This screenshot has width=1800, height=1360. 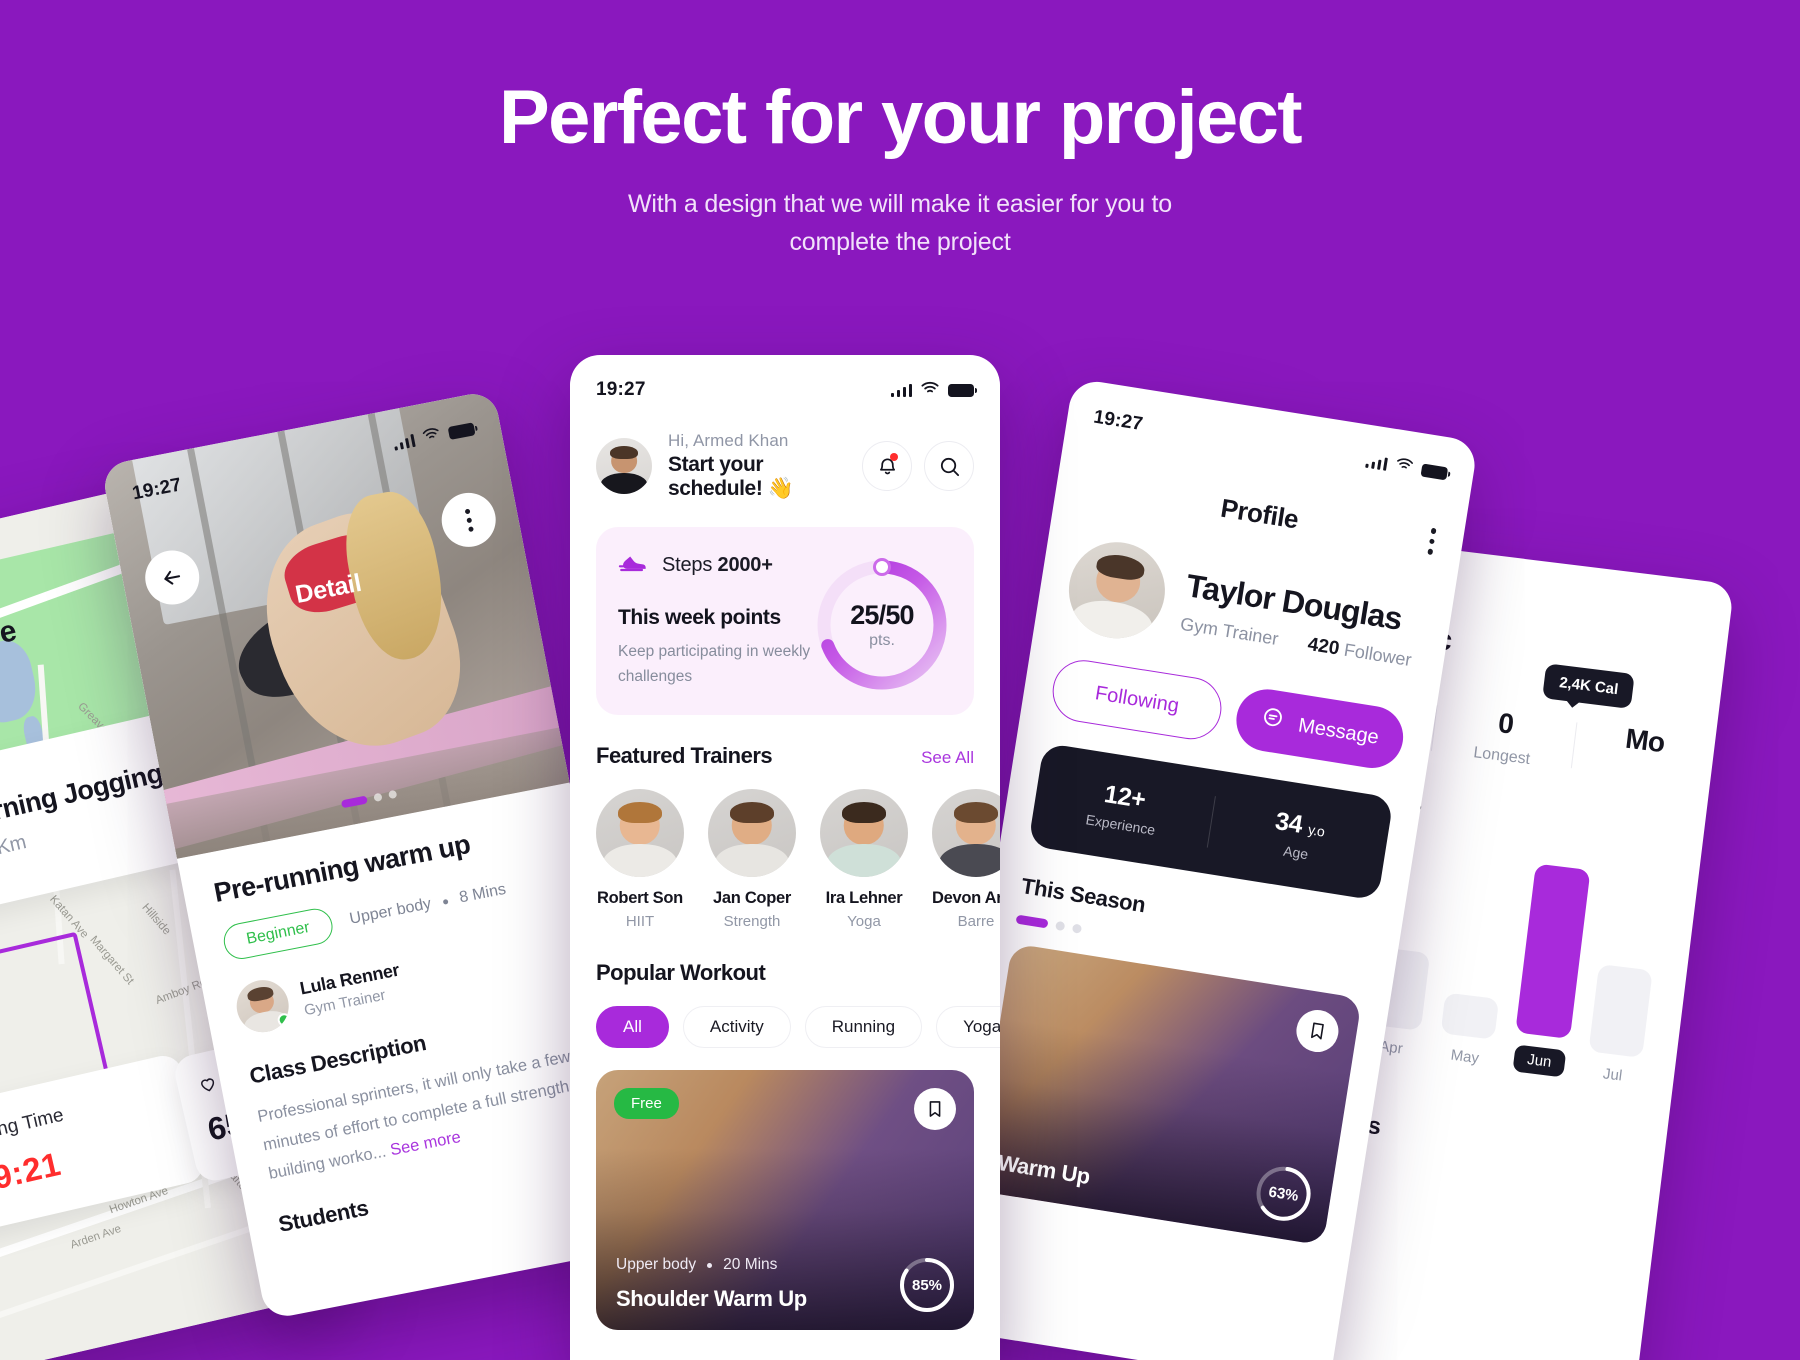 What do you see at coordinates (656, 1265) in the screenshot?
I see `workout-category: Upper body` at bounding box center [656, 1265].